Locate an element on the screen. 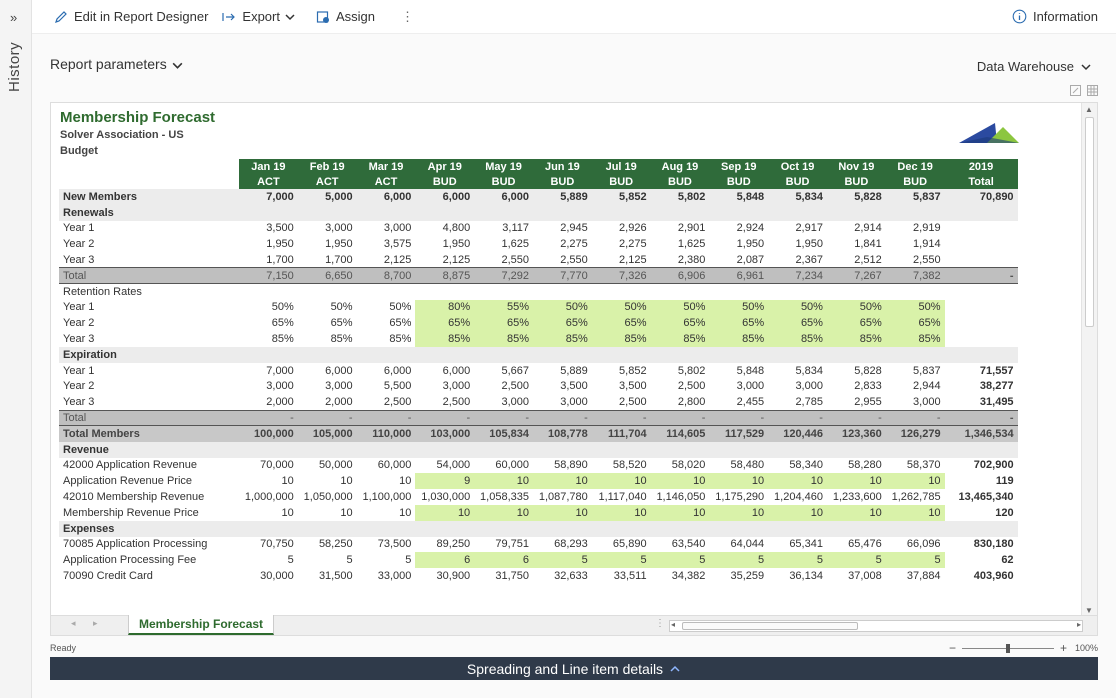 The height and width of the screenshot is (698, 1116). grid-cell: 105,834 is located at coordinates (503, 433).